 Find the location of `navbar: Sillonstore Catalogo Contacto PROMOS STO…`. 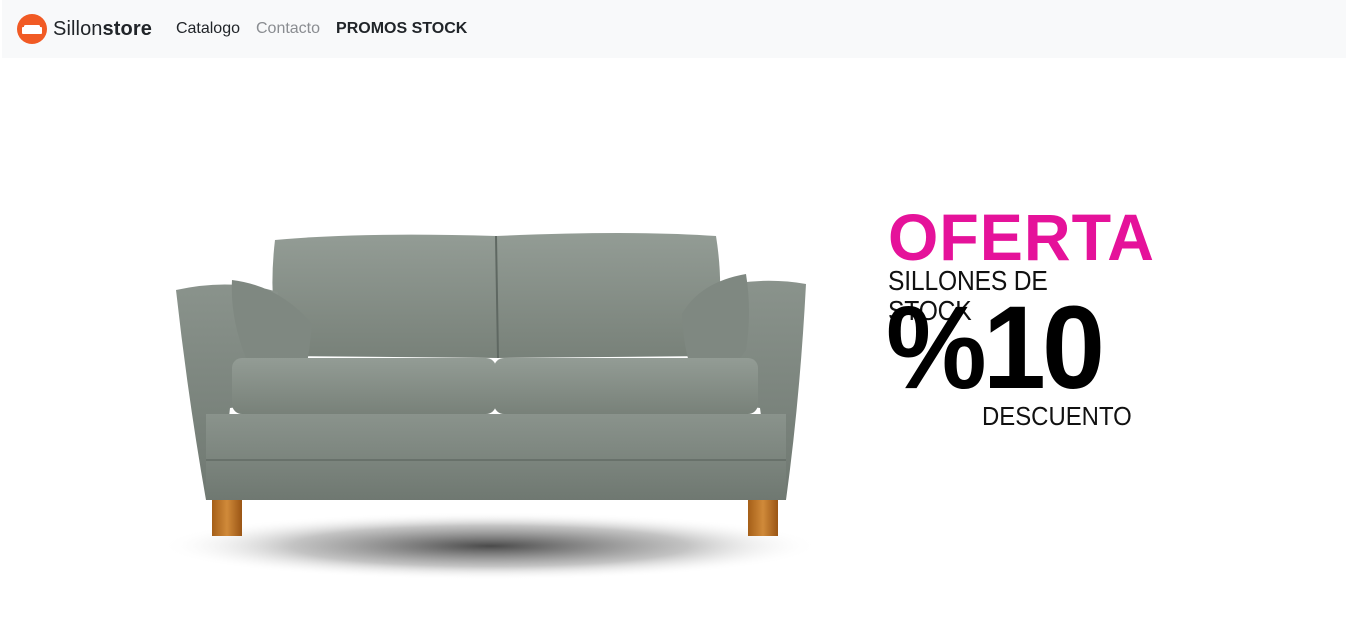

navbar: Sillonstore Catalogo Contacto PROMOS STO… is located at coordinates (674, 29).